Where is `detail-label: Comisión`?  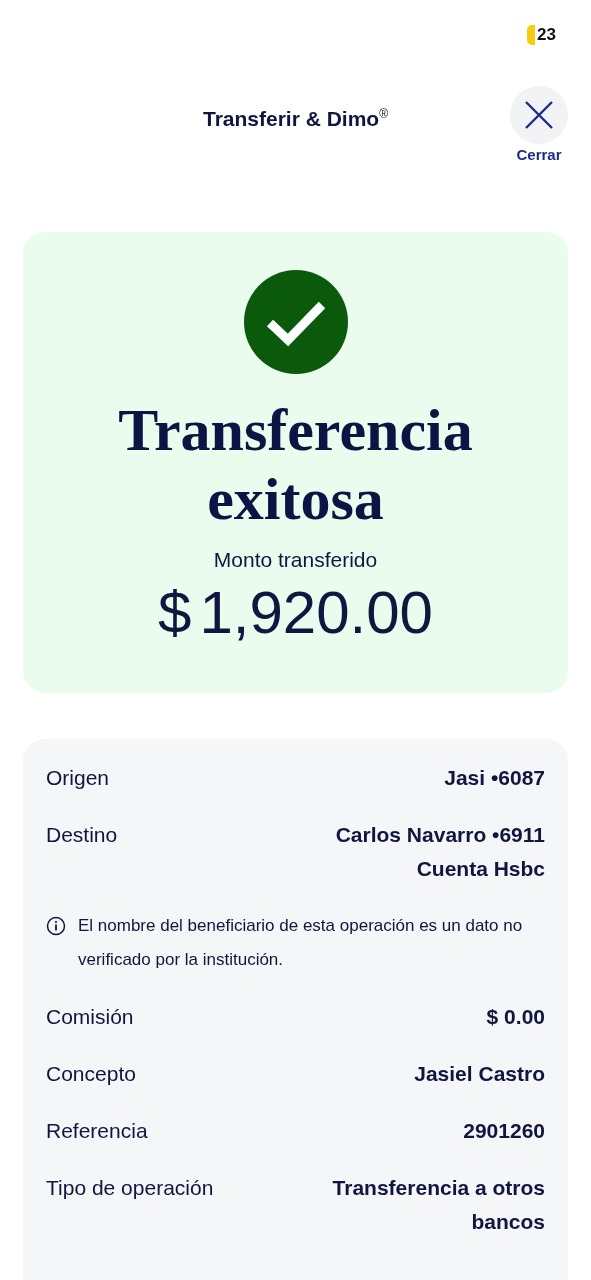
detail-label: Comisión is located at coordinates (90, 1017).